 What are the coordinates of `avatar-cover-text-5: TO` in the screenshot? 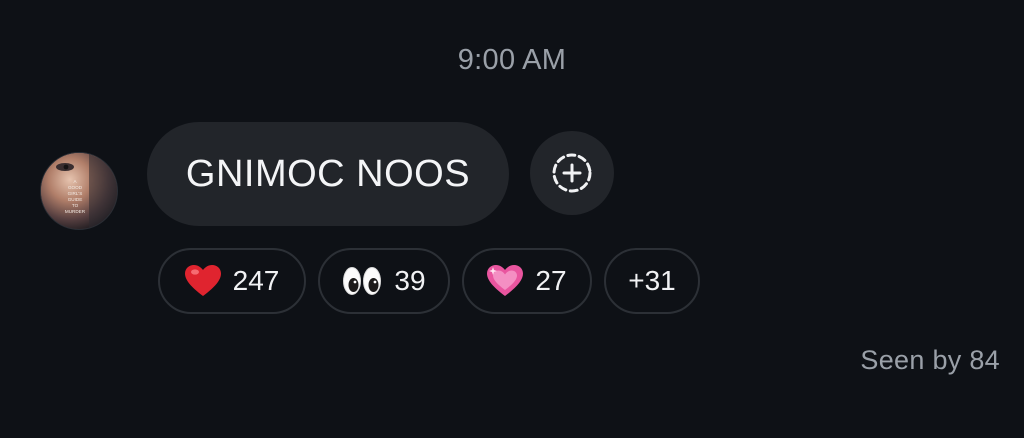 It's located at (75, 205).